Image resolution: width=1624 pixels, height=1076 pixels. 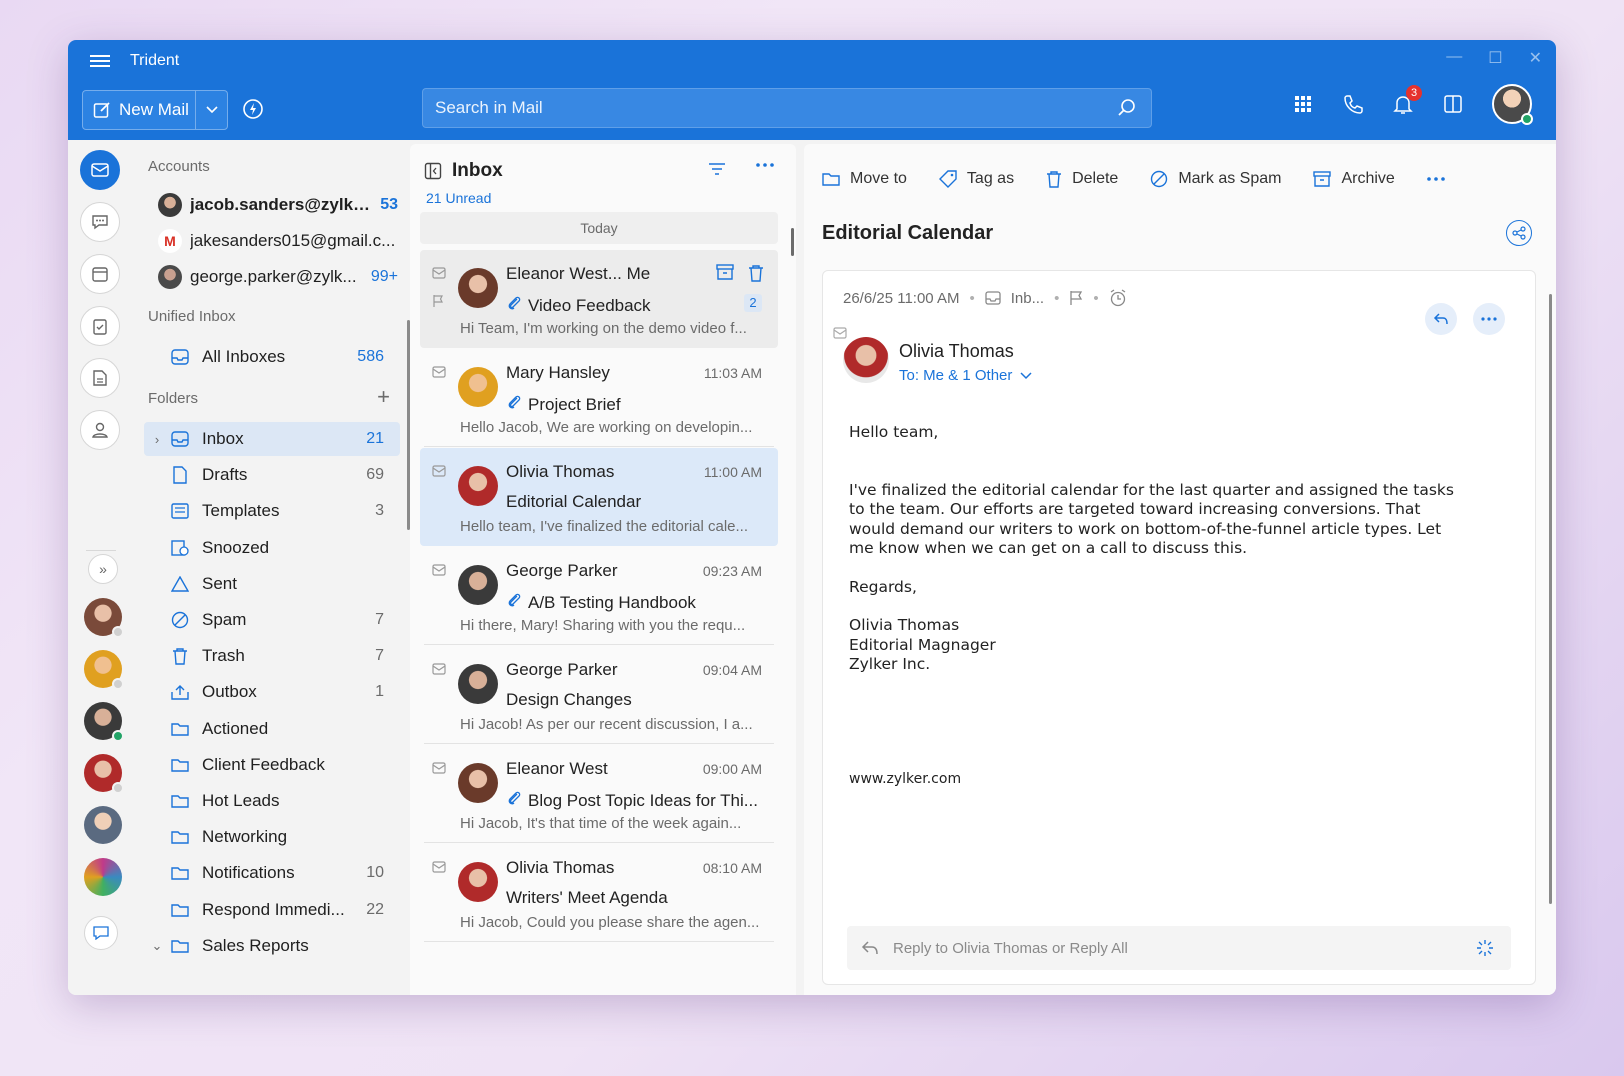 What do you see at coordinates (1082, 179) in the screenshot?
I see `delete-button: Delete` at bounding box center [1082, 179].